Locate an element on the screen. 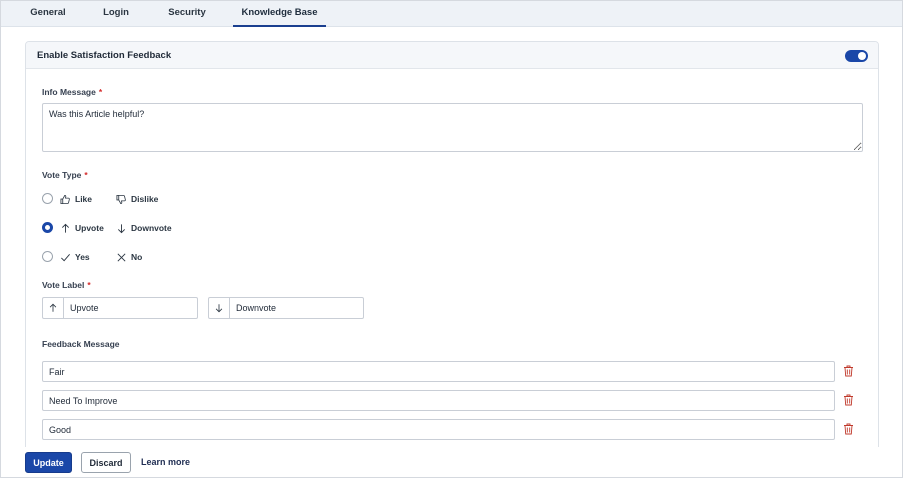 The image size is (903, 478). update-button: Update is located at coordinates (48, 462).